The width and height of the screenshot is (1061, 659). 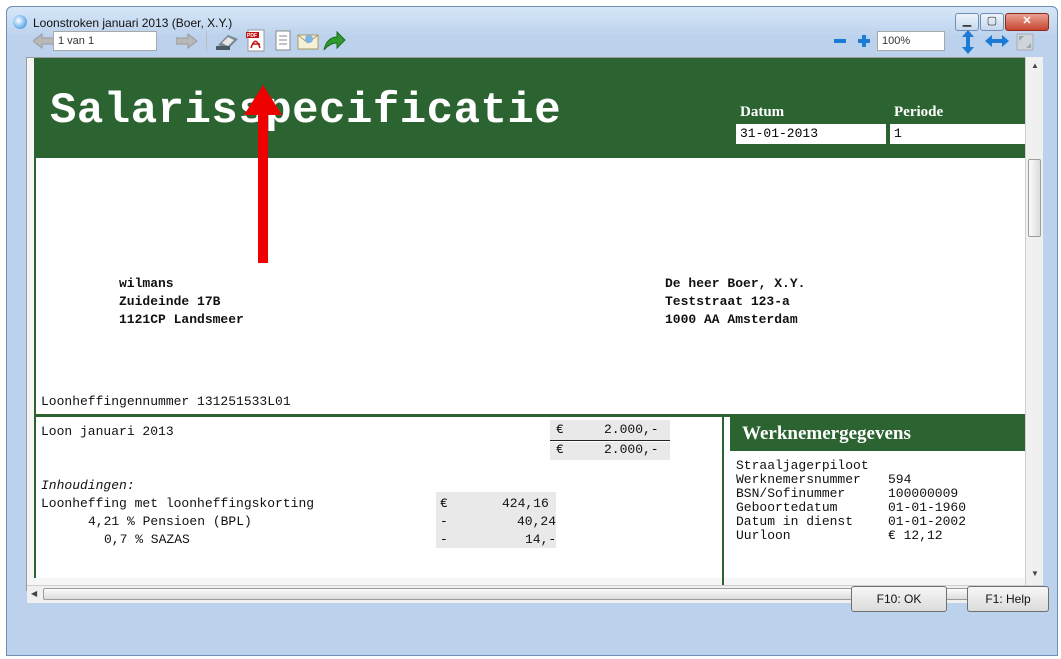 What do you see at coordinates (911, 41) in the screenshot?
I see `zoom-field: 100%` at bounding box center [911, 41].